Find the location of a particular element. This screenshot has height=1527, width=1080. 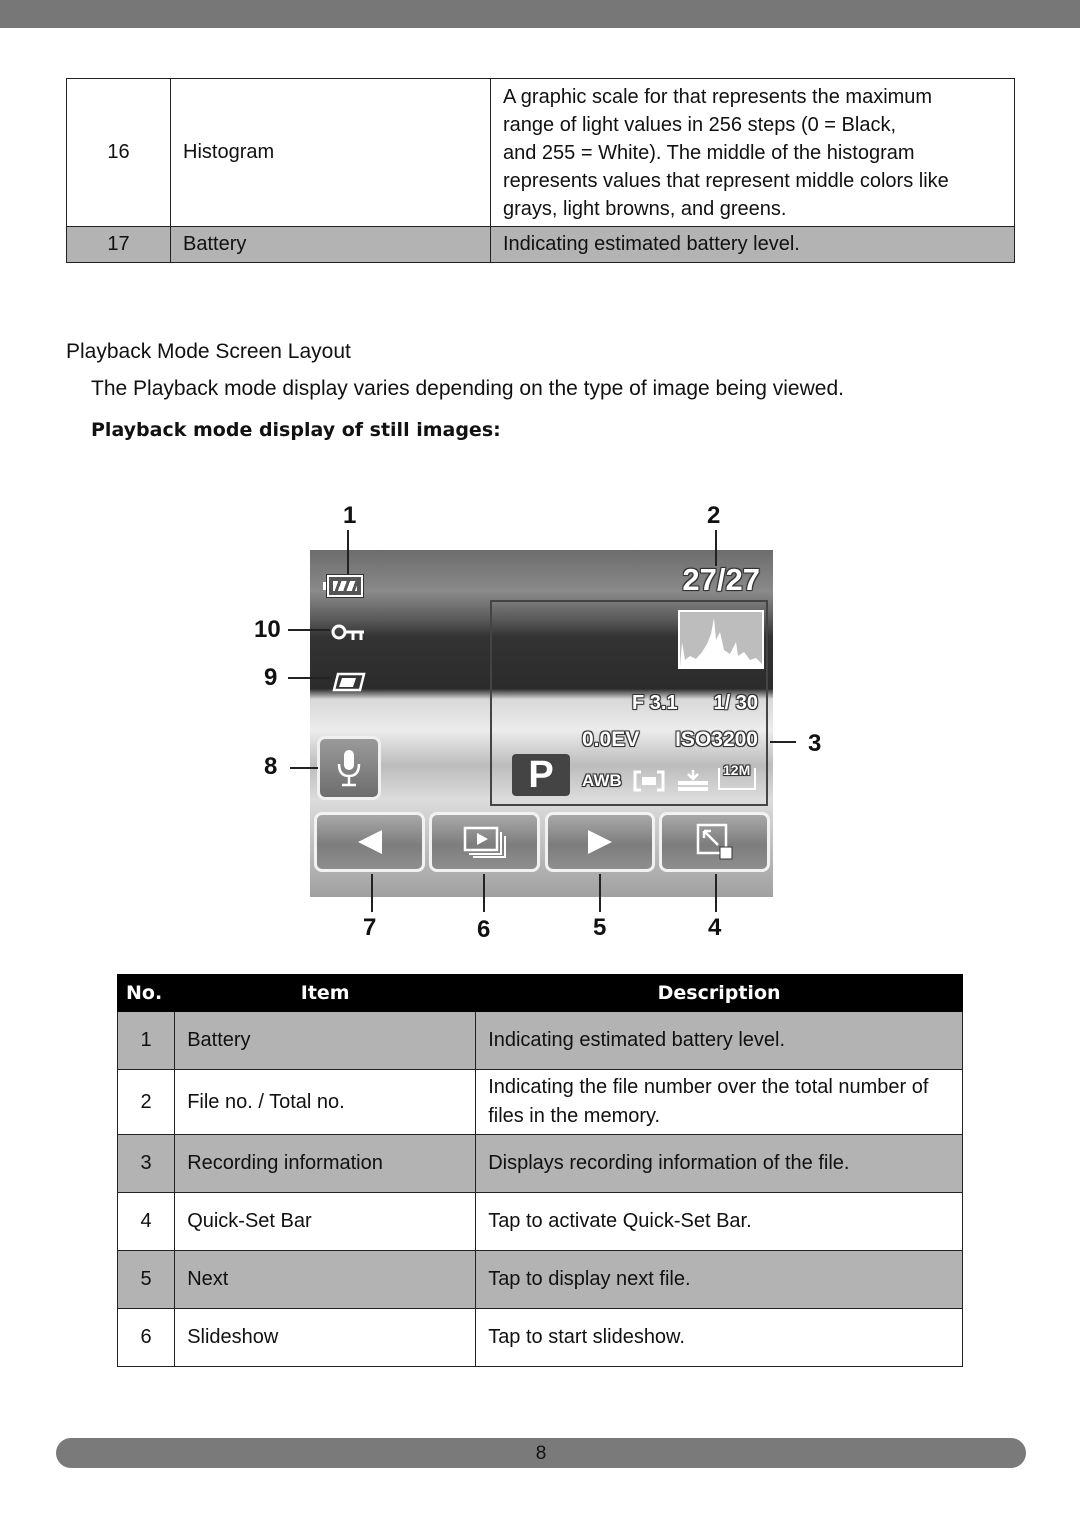

header-no: No. is located at coordinates (146, 993).